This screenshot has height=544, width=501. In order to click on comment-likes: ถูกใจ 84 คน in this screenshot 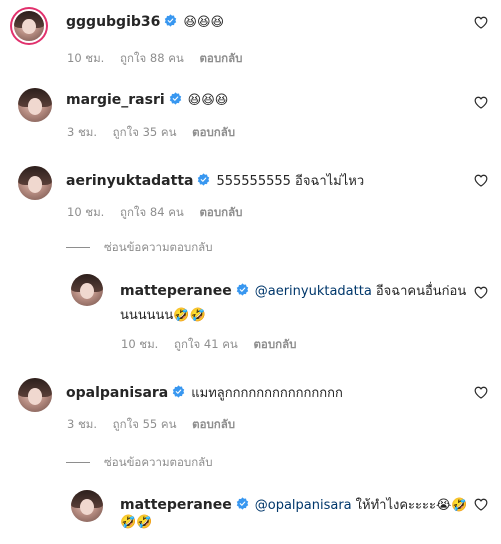, I will do `click(152, 212)`.